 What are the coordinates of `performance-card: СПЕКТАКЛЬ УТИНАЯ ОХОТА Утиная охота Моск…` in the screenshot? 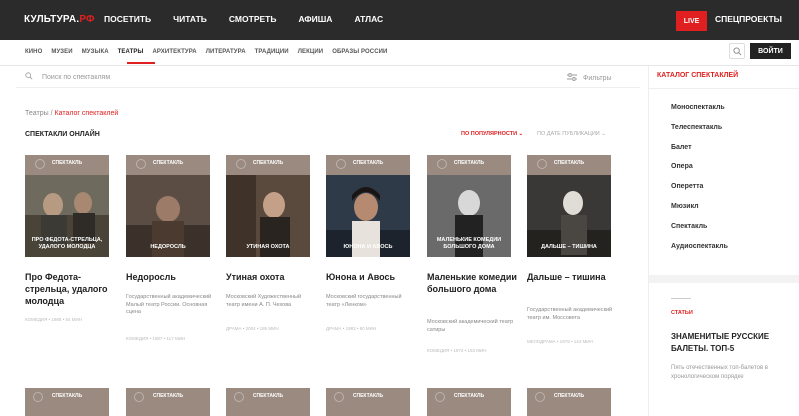 It's located at (268, 243).